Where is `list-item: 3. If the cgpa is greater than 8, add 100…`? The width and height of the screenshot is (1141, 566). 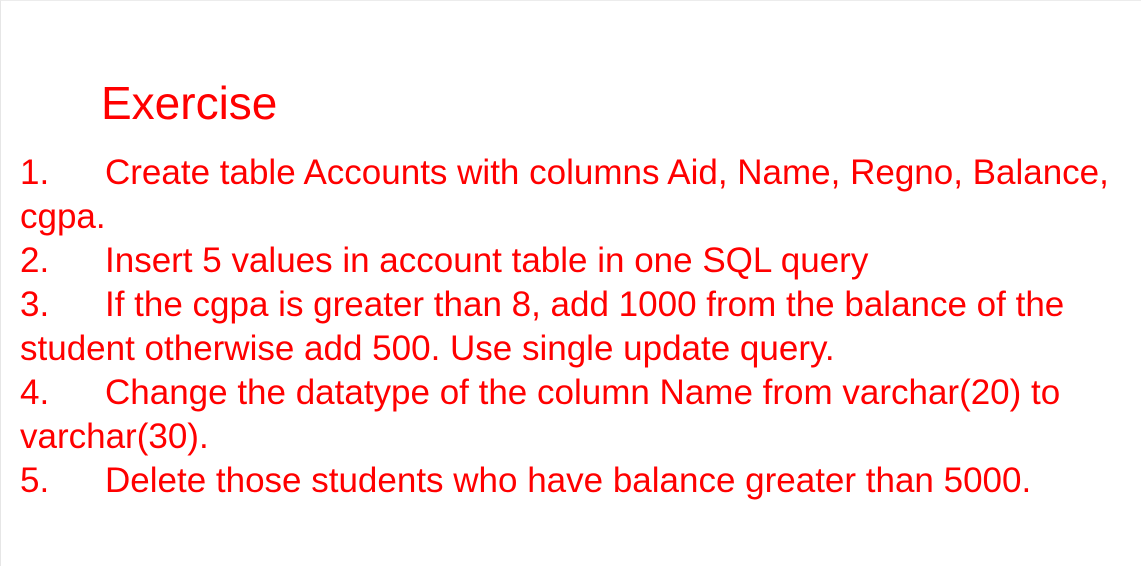 list-item: 3. If the cgpa is greater than 8, add 100… is located at coordinates (570, 327).